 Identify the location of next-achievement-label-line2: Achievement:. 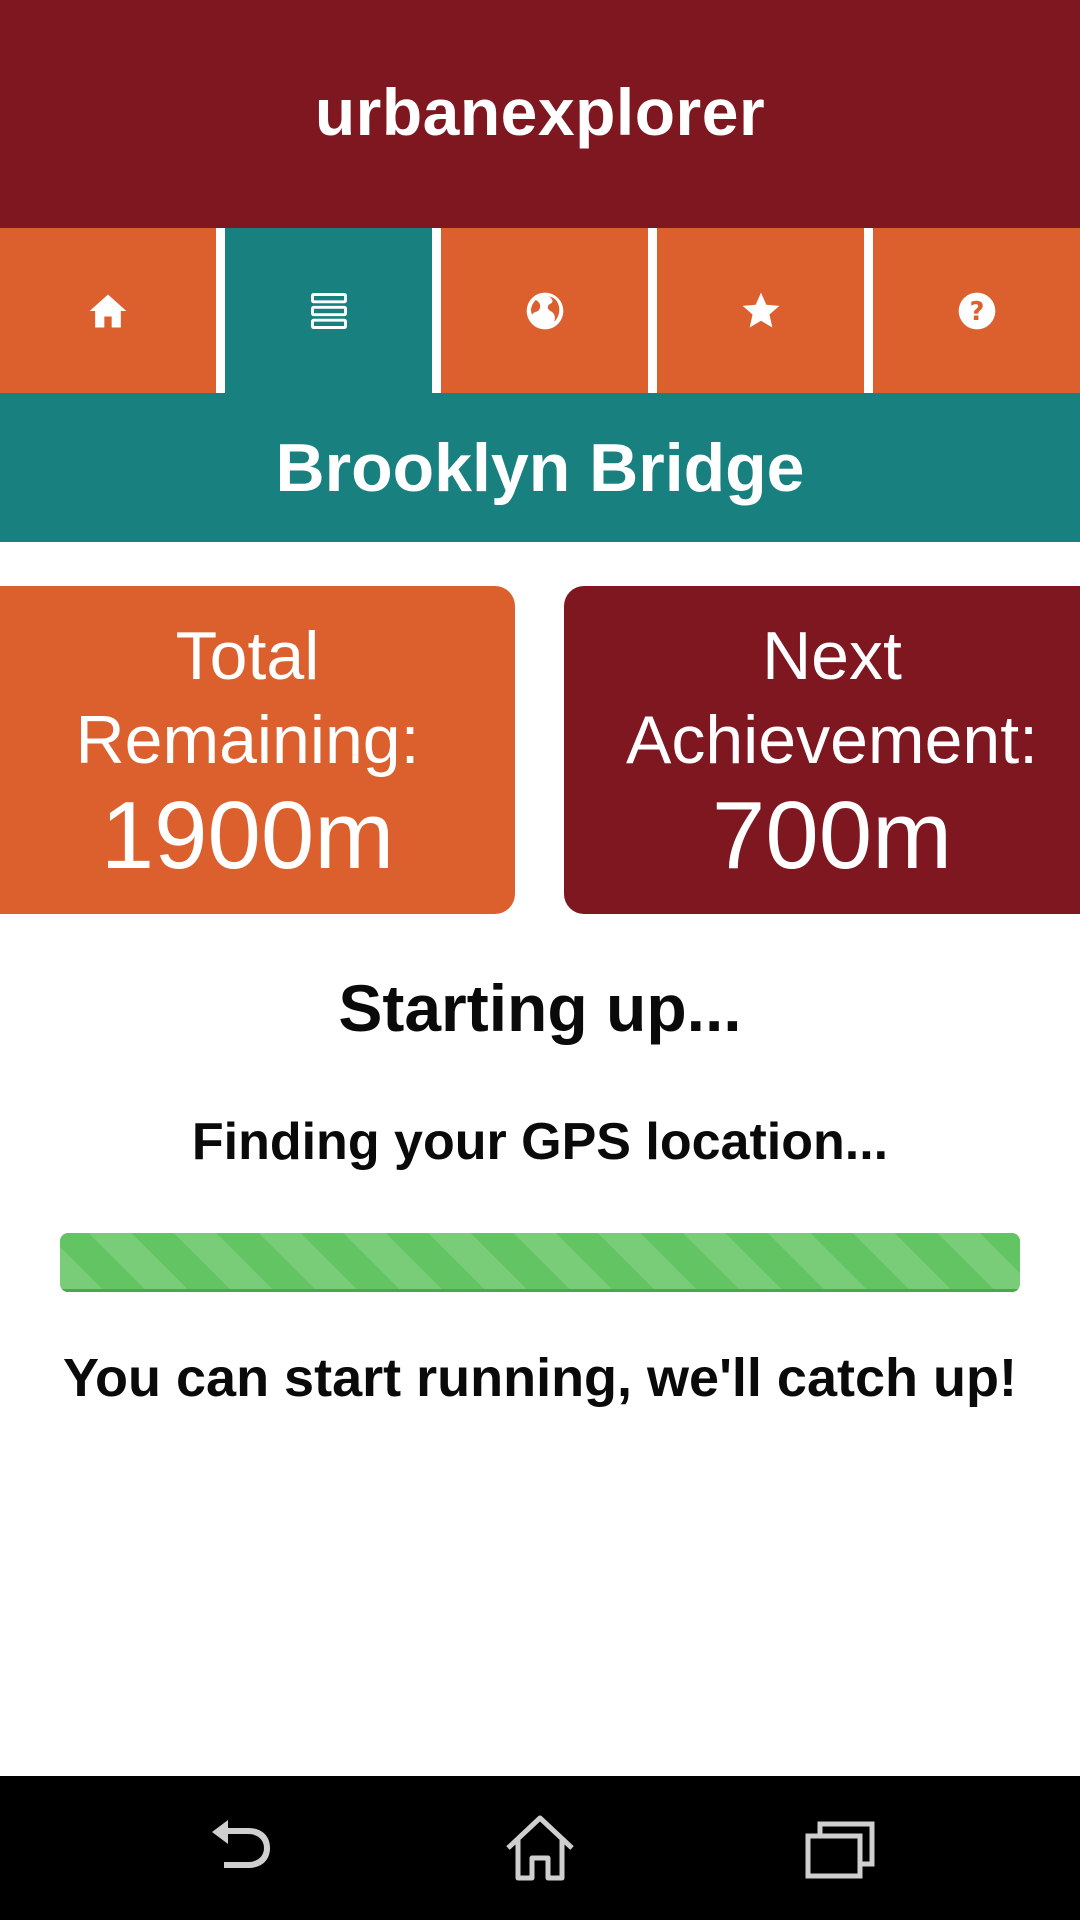
(832, 740).